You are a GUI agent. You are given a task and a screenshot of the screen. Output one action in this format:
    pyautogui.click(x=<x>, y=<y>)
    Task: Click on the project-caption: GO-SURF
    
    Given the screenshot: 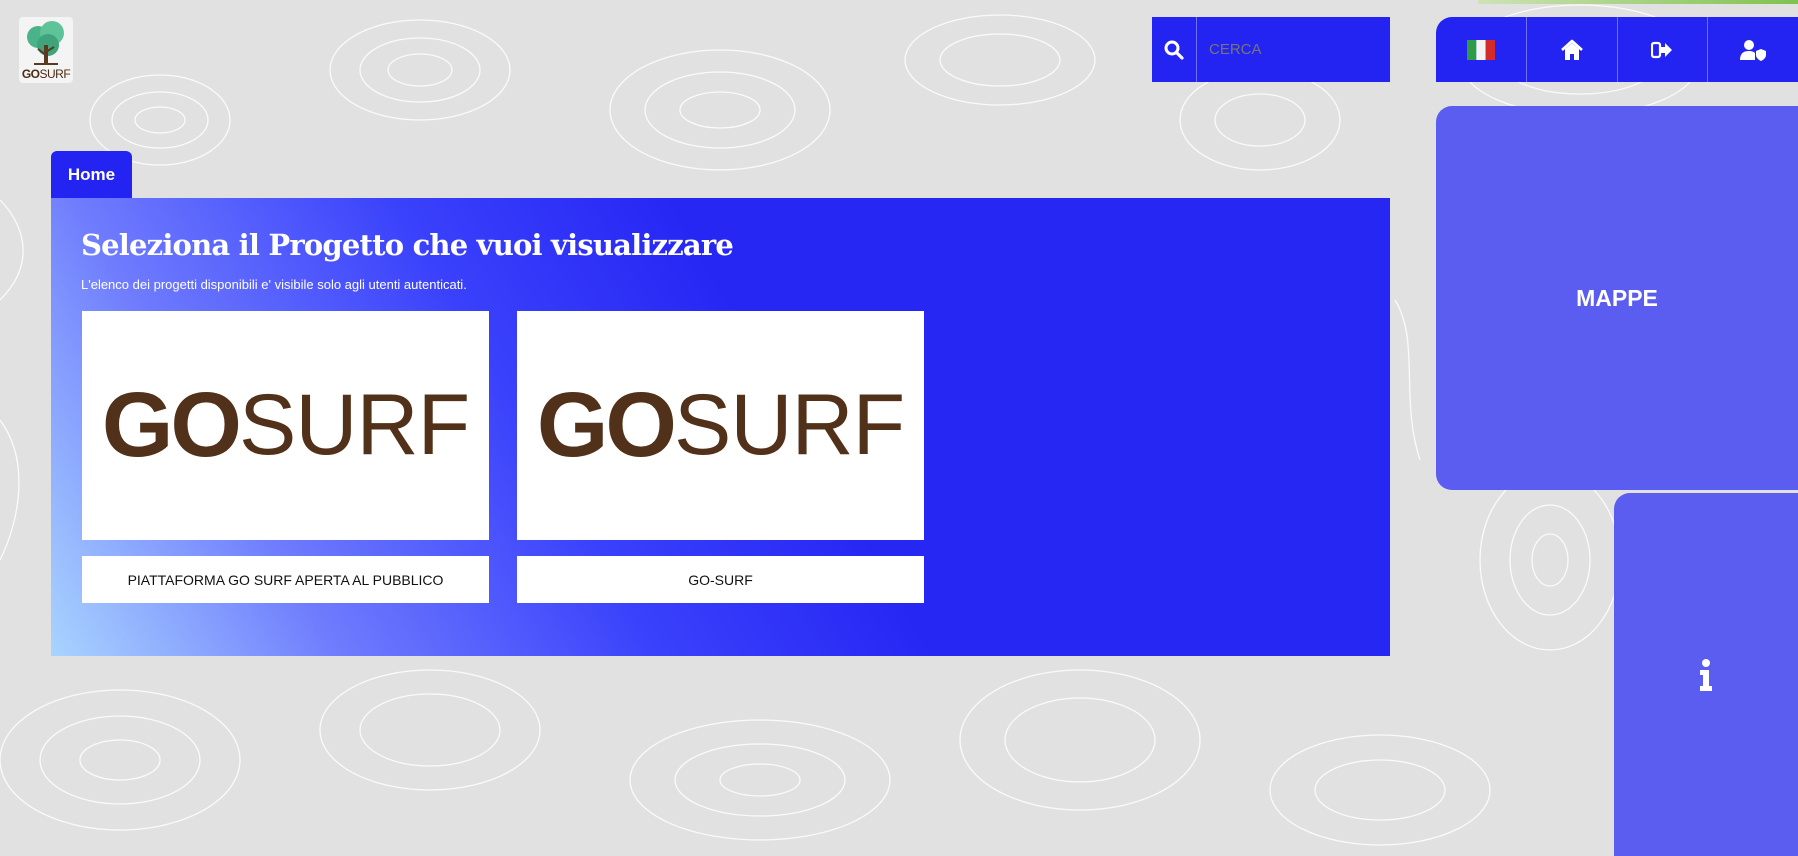 What is the action you would take?
    pyautogui.click(x=720, y=579)
    